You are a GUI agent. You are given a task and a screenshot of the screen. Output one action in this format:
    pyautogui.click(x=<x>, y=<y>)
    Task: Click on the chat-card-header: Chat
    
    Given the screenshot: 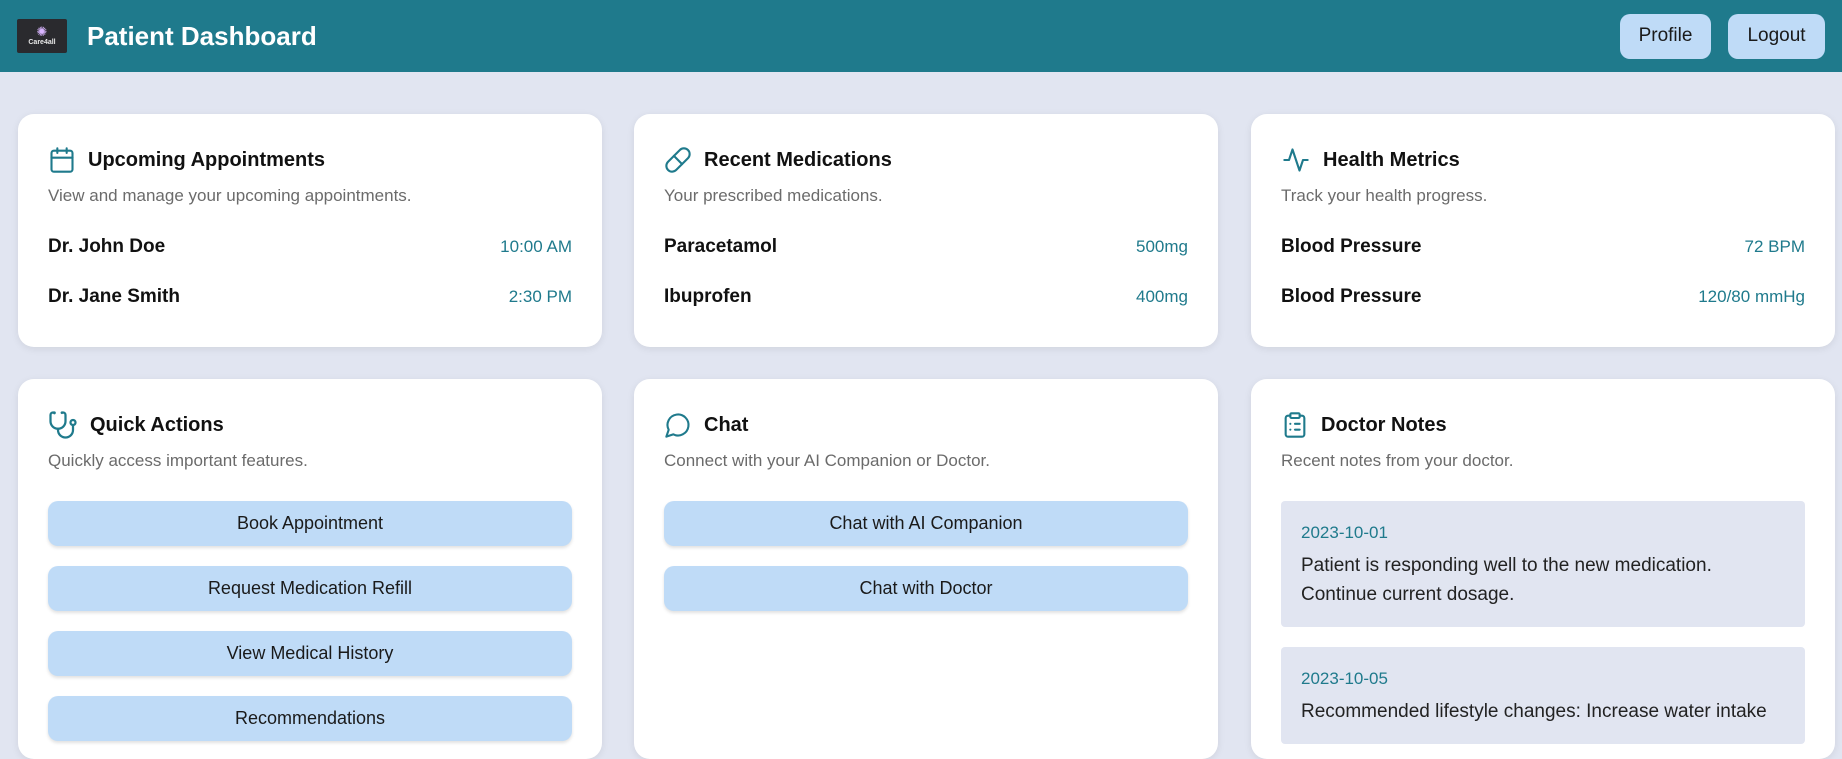 What is the action you would take?
    pyautogui.click(x=926, y=425)
    